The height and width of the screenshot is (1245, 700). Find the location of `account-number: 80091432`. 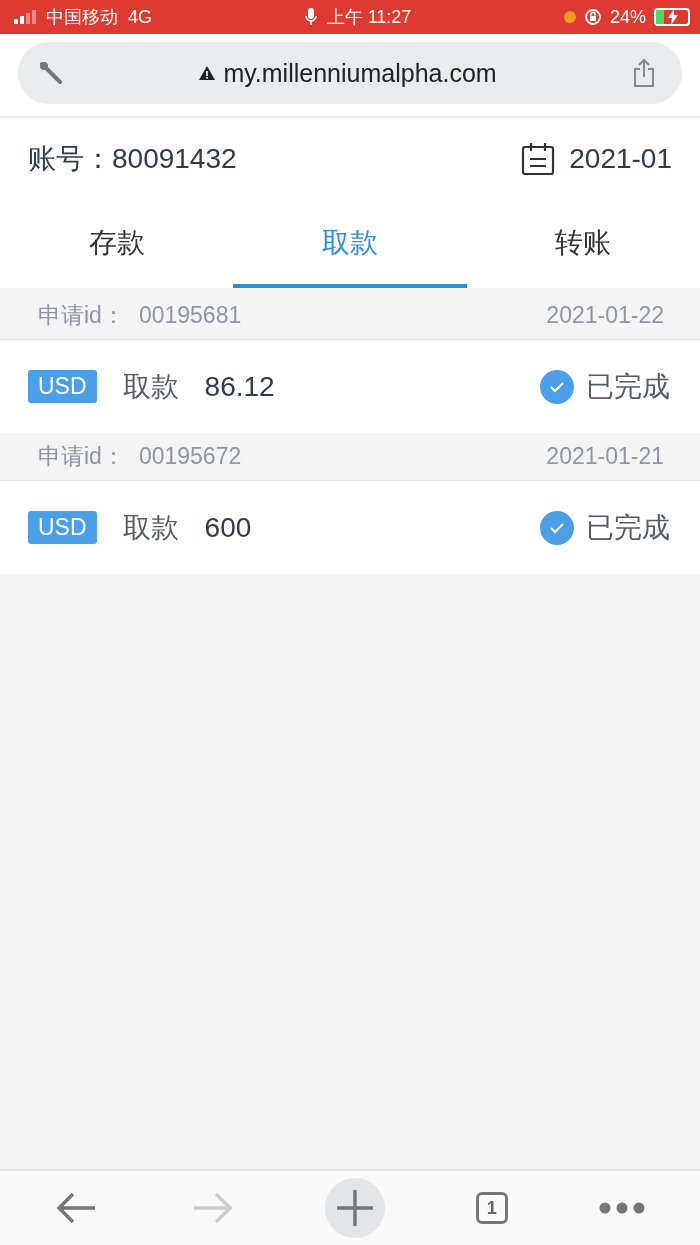

account-number: 80091432 is located at coordinates (174, 159).